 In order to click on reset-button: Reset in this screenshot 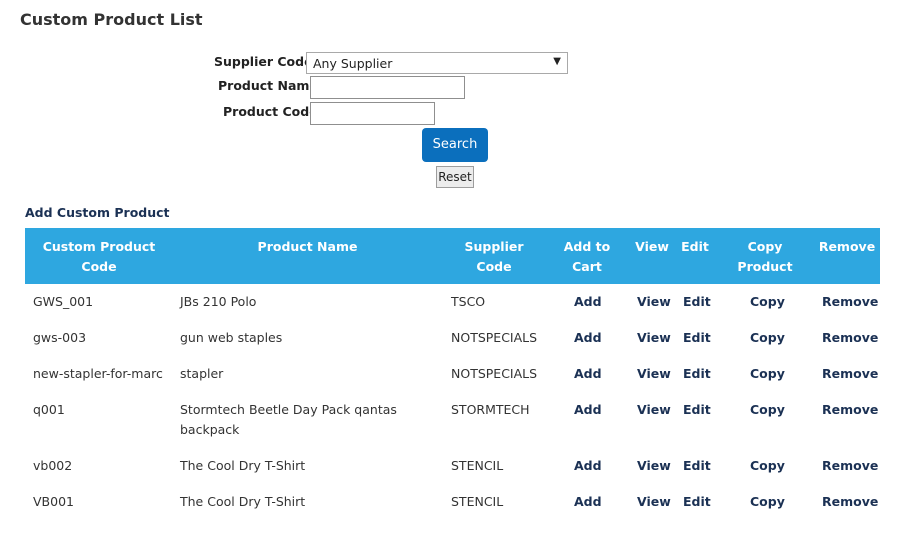, I will do `click(455, 177)`.